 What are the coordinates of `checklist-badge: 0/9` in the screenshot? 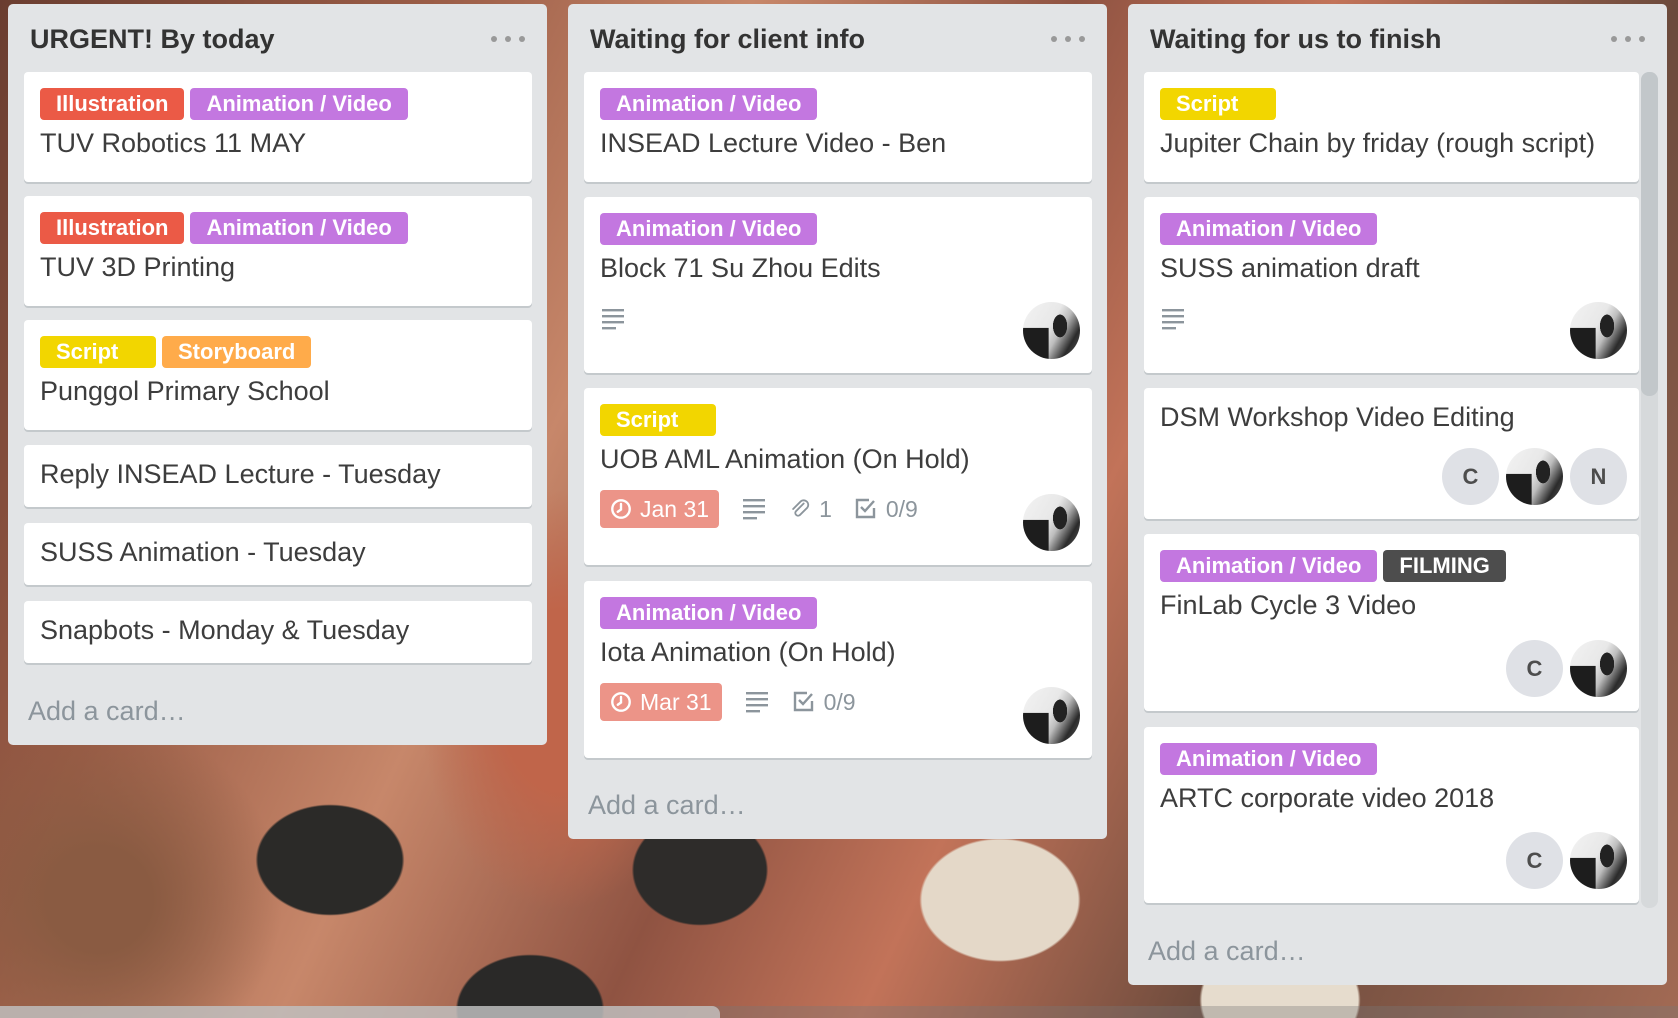 It's located at (824, 702).